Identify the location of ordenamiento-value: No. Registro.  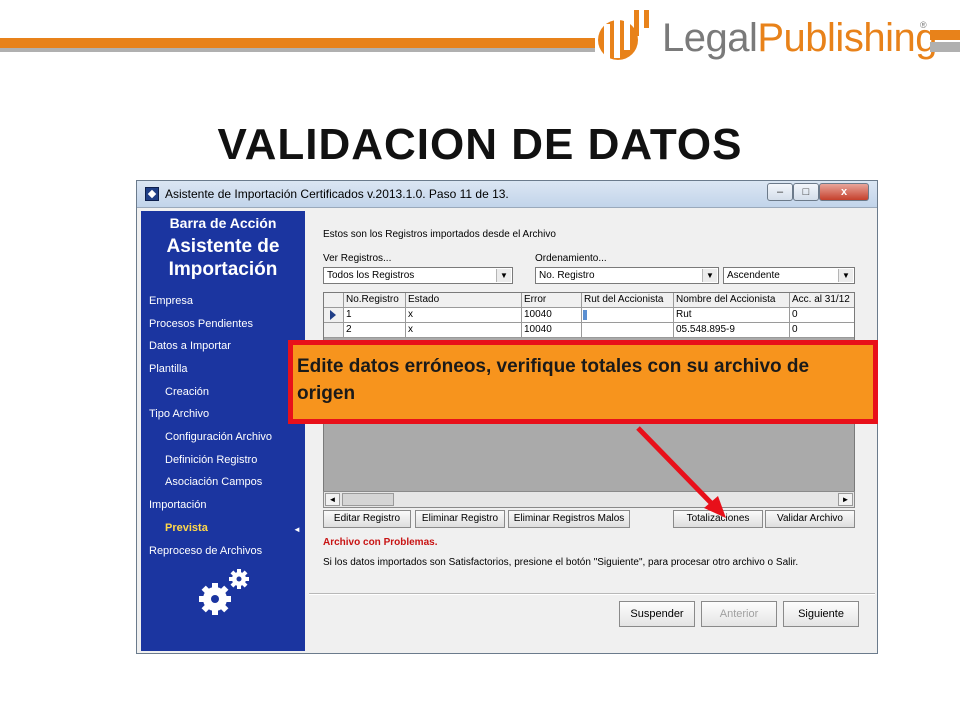
(567, 275).